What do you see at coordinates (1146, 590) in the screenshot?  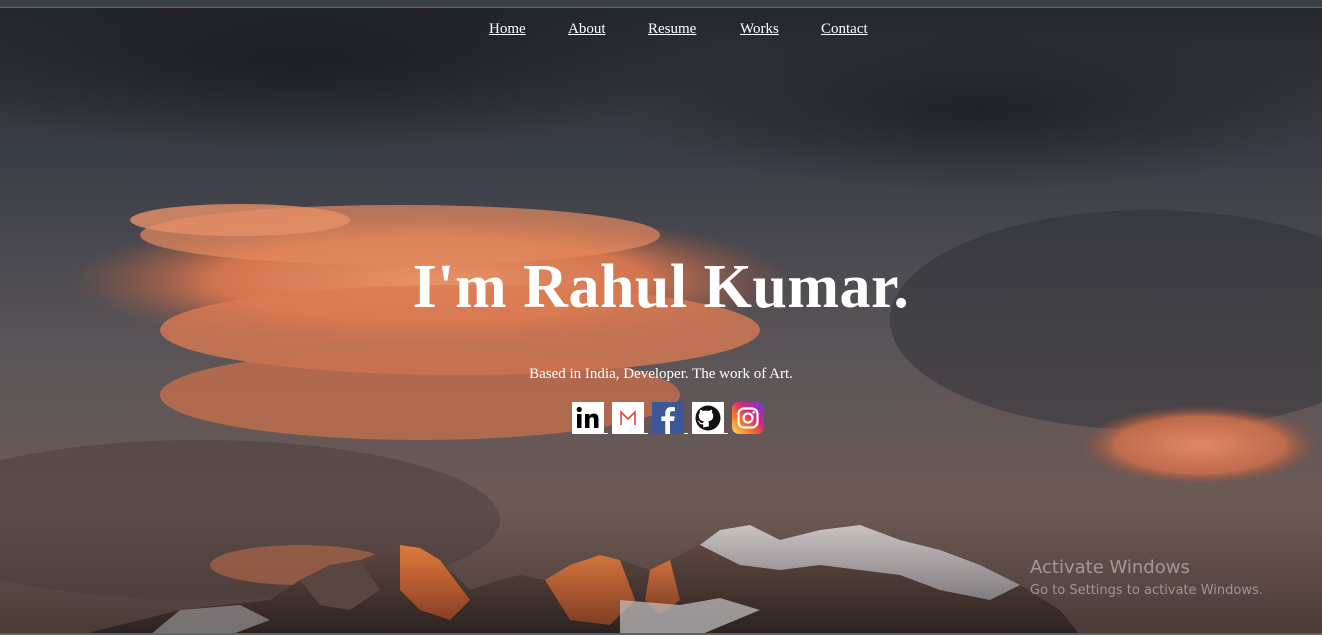 I see `activation-subtitle: Go to Settings to activate Windows.` at bounding box center [1146, 590].